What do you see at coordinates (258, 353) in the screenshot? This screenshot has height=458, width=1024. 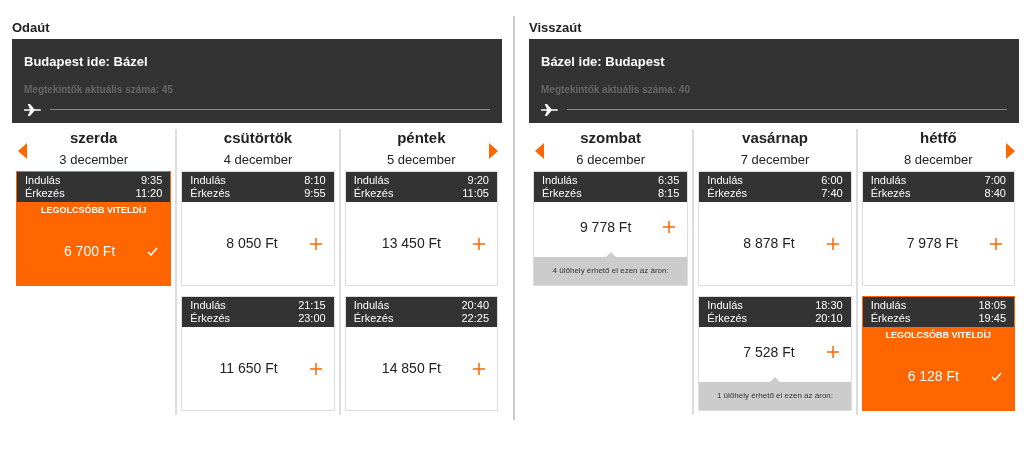 I see `flight-card: Indulás 21:15 Érkezés 23:00 11 650 Ft` at bounding box center [258, 353].